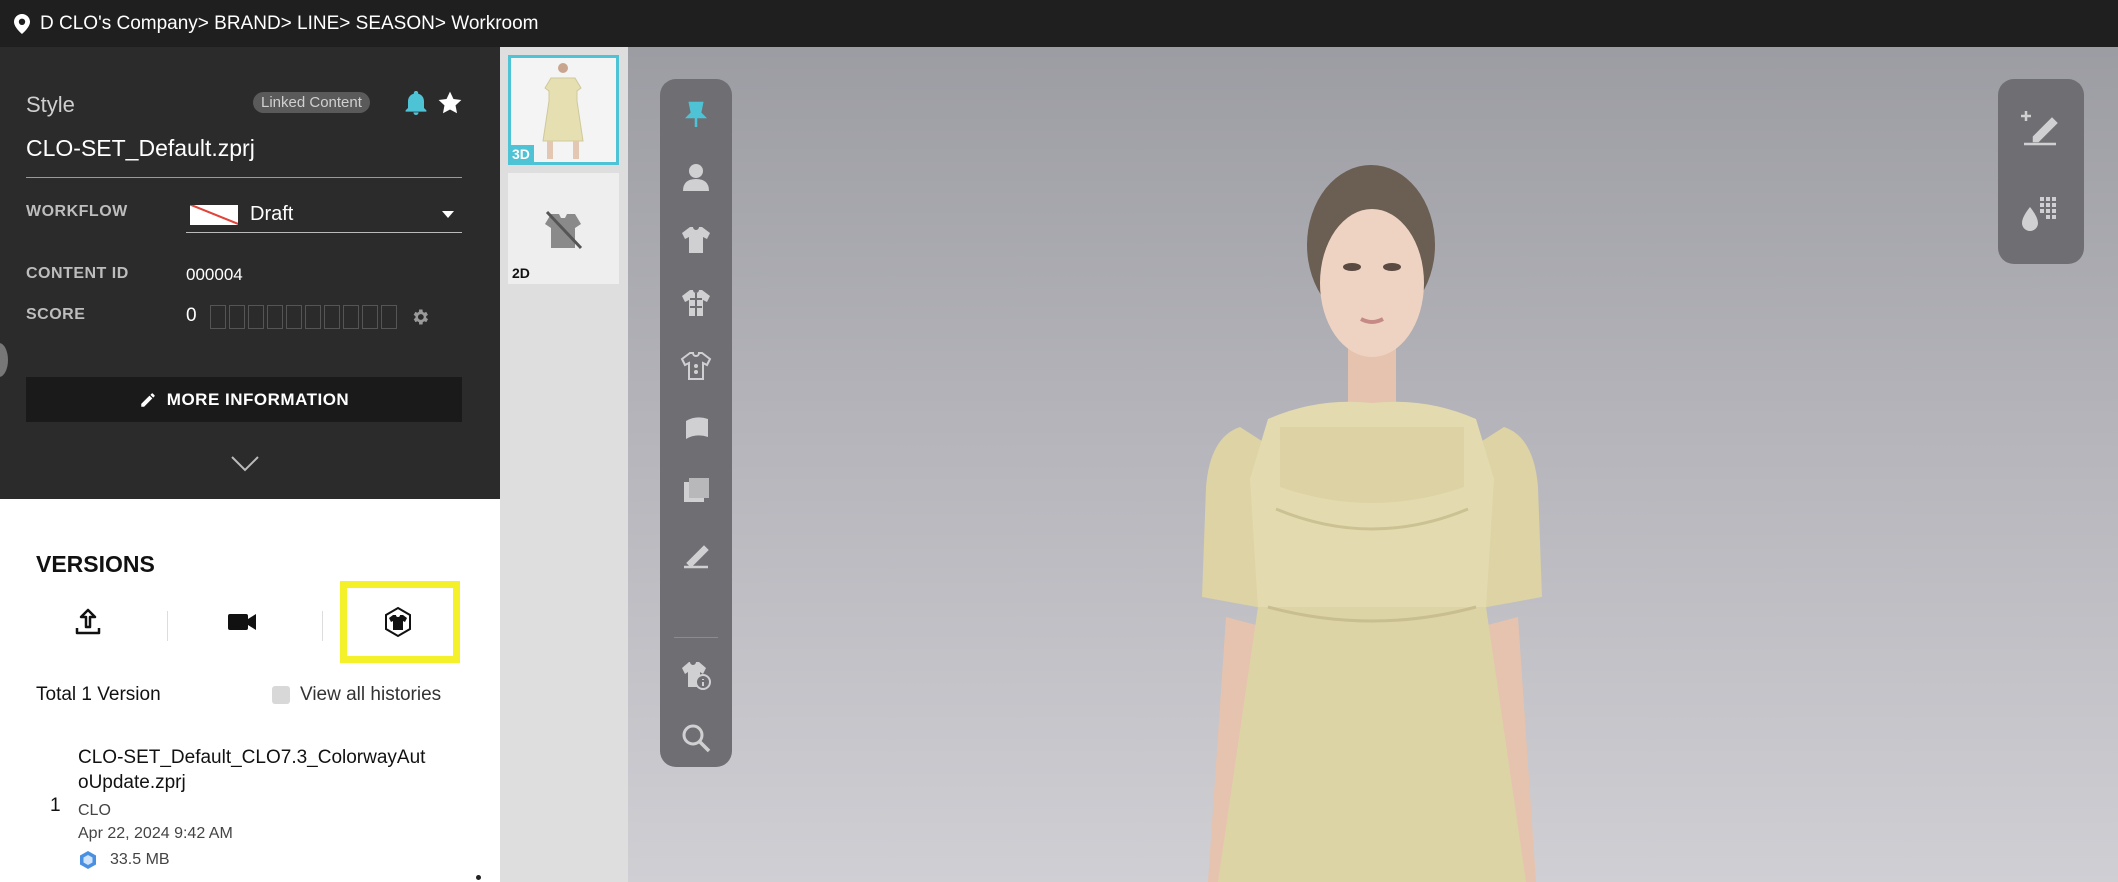 Image resolution: width=2118 pixels, height=882 pixels. What do you see at coordinates (696, 303) in the screenshot?
I see `fabric-icon` at bounding box center [696, 303].